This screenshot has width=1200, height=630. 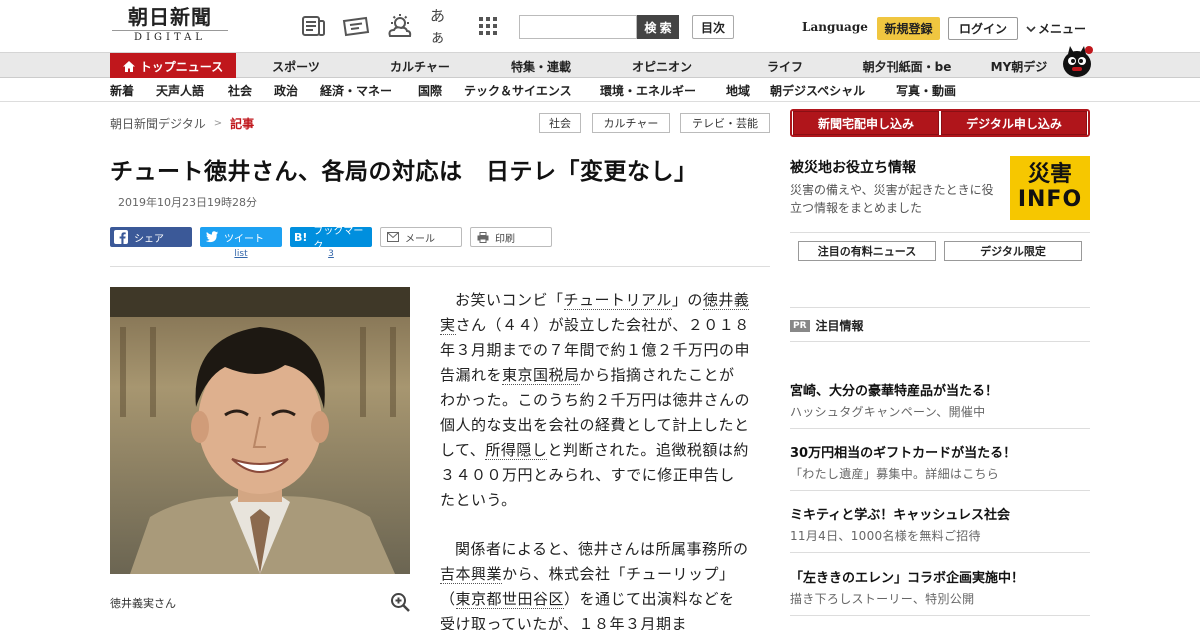 I want to click on breadcrumb-home: 朝日新聞デジタル, so click(x=158, y=123).